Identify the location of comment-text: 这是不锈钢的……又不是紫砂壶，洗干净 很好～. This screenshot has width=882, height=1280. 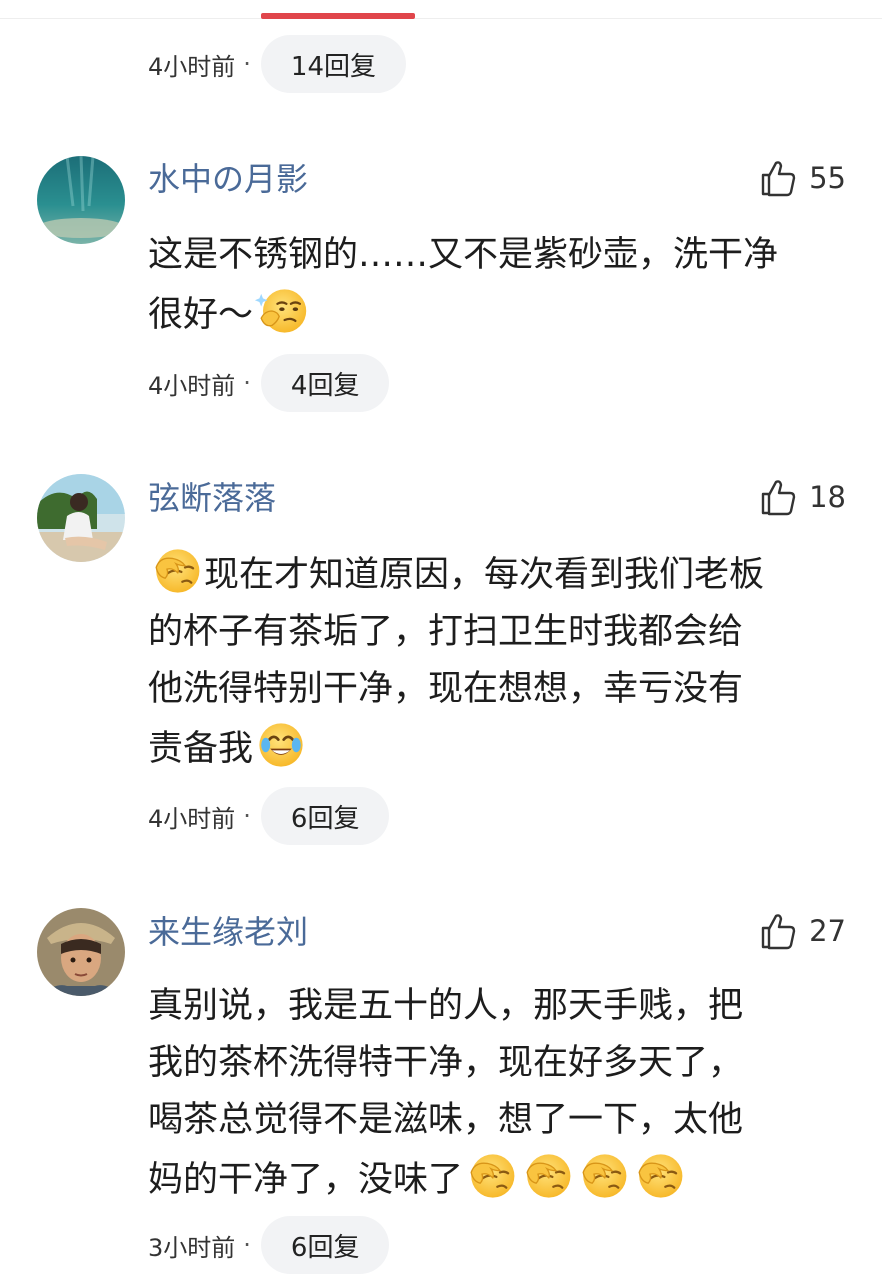
(498, 285).